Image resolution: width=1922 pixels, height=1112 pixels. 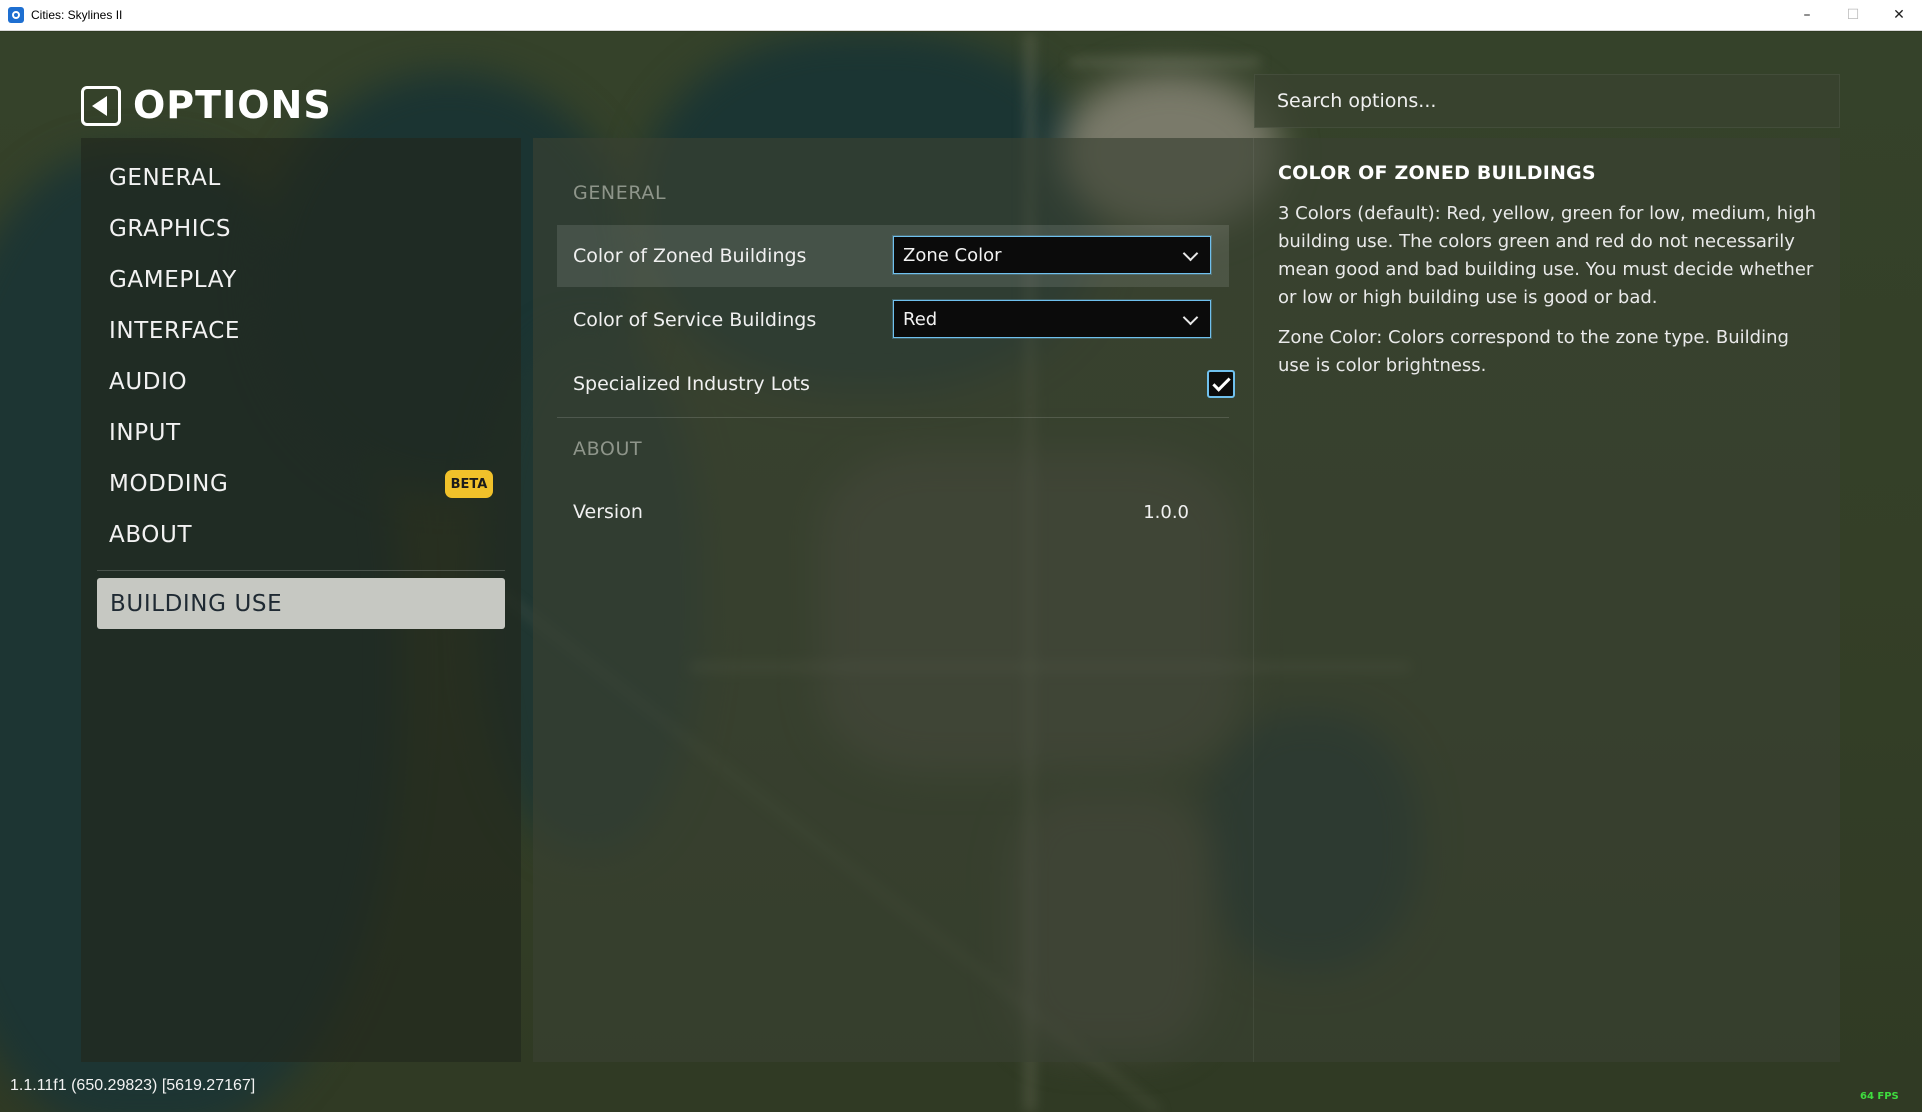 What do you see at coordinates (170, 229) in the screenshot?
I see `category-graphics: GRAPHICS` at bounding box center [170, 229].